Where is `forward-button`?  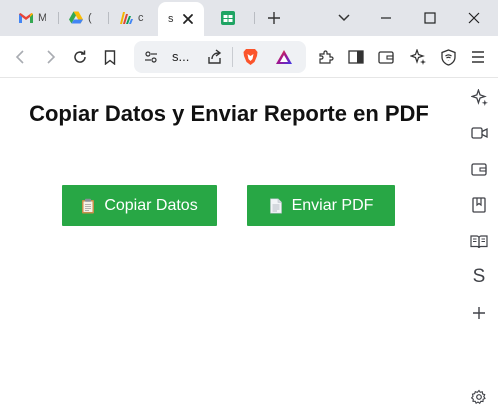
forward-button is located at coordinates (51, 57).